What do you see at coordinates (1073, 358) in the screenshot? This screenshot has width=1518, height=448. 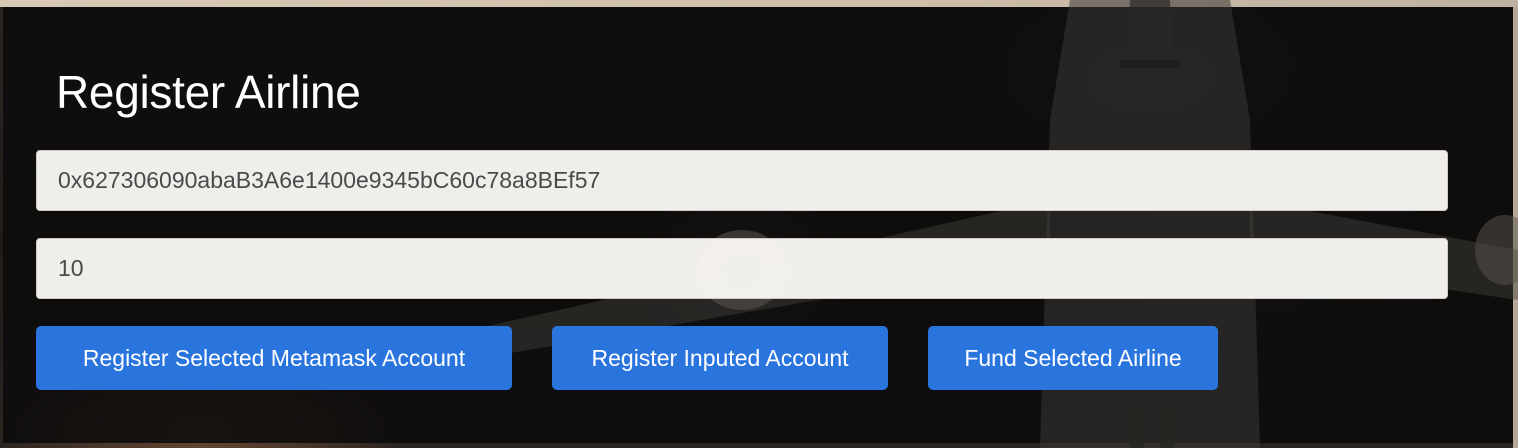 I see `fund-selected-airline-button: Fund Selected Airline` at bounding box center [1073, 358].